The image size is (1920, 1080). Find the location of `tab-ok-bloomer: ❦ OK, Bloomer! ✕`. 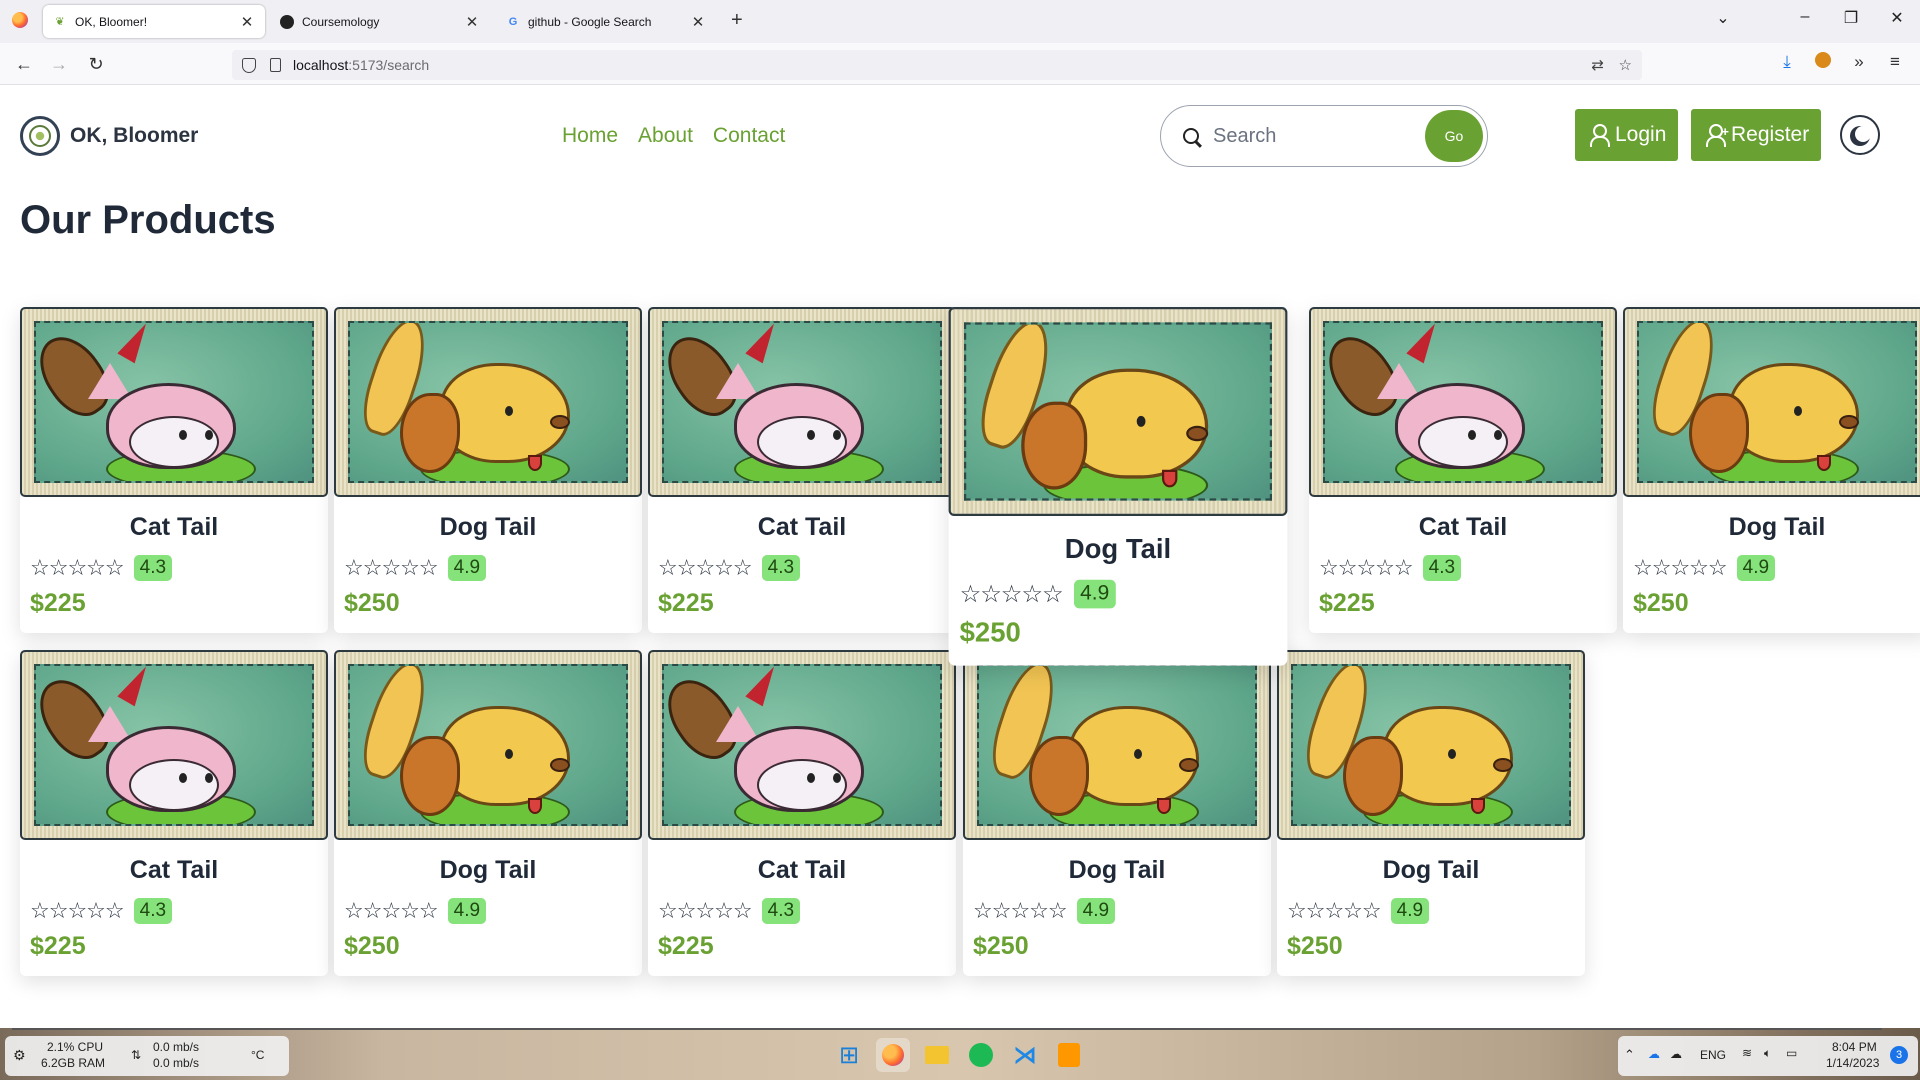

tab-ok-bloomer: ❦ OK, Bloomer! ✕ is located at coordinates (154, 21).